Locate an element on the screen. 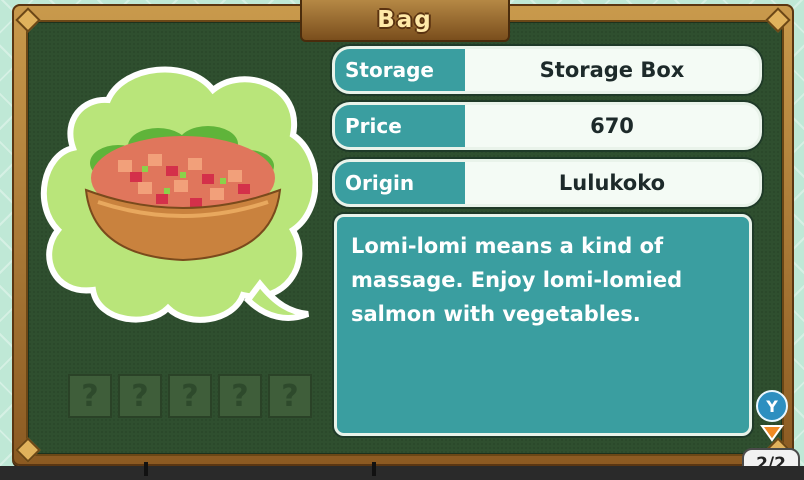  price-value: 670 is located at coordinates (612, 126).